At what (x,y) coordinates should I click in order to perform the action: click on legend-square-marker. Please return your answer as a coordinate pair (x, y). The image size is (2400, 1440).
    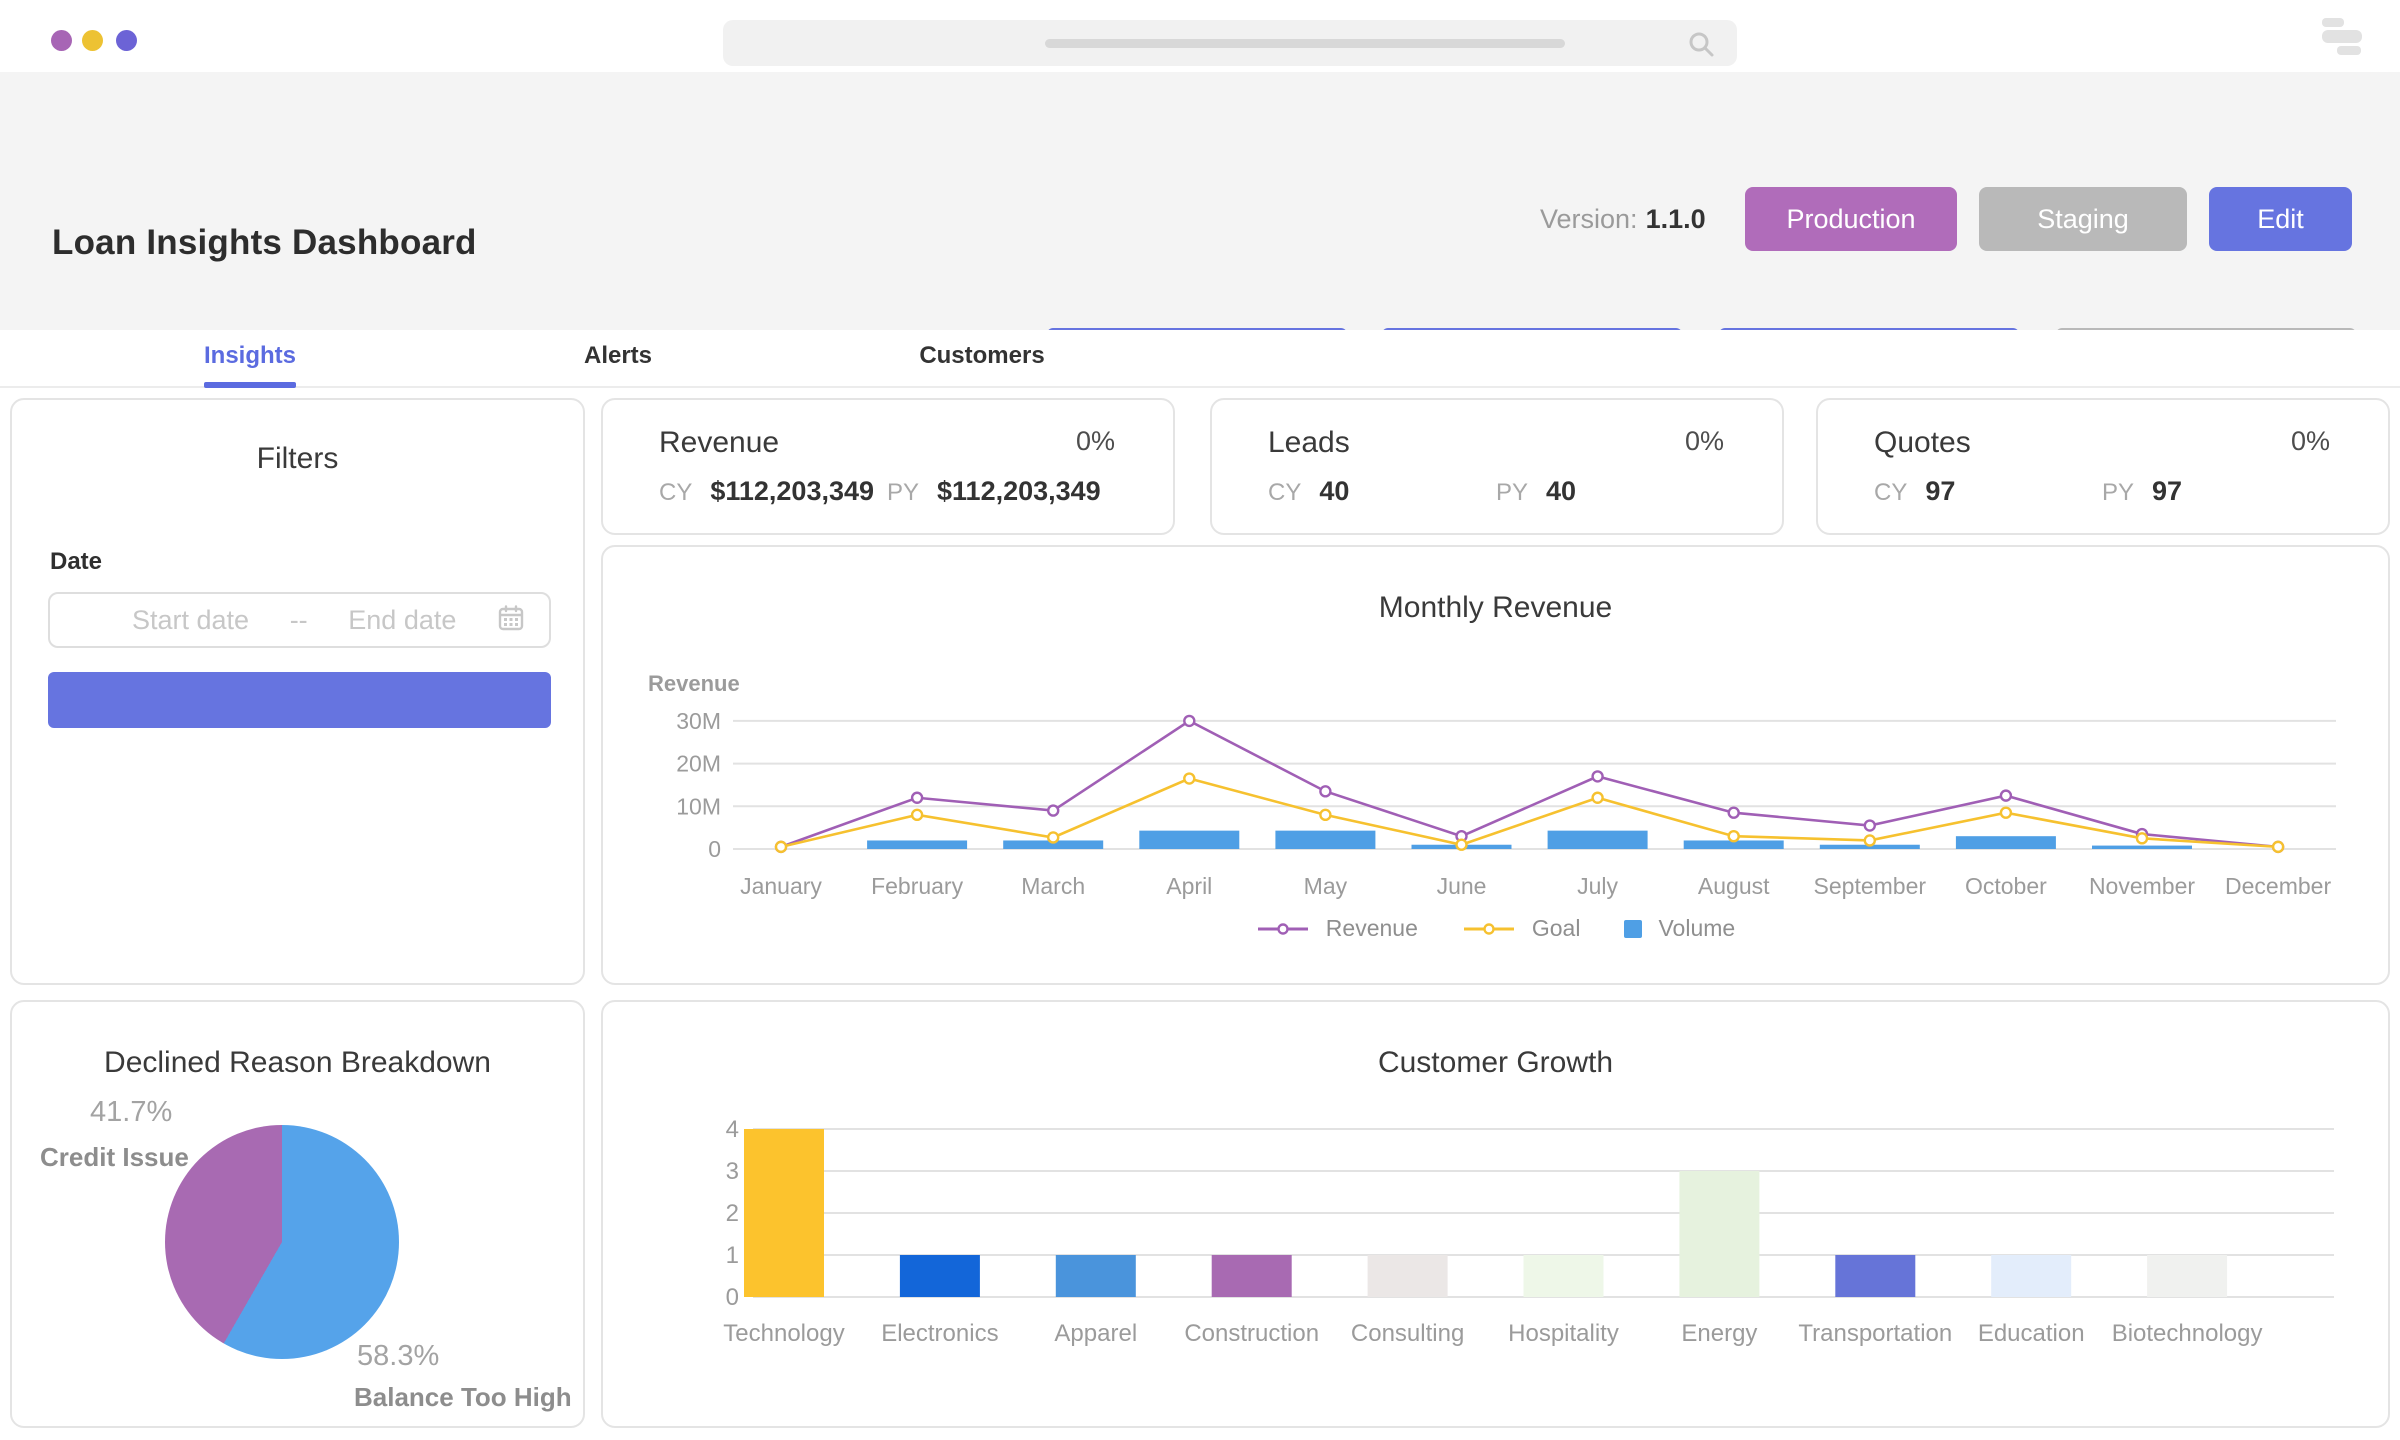
    Looking at the image, I should click on (1633, 928).